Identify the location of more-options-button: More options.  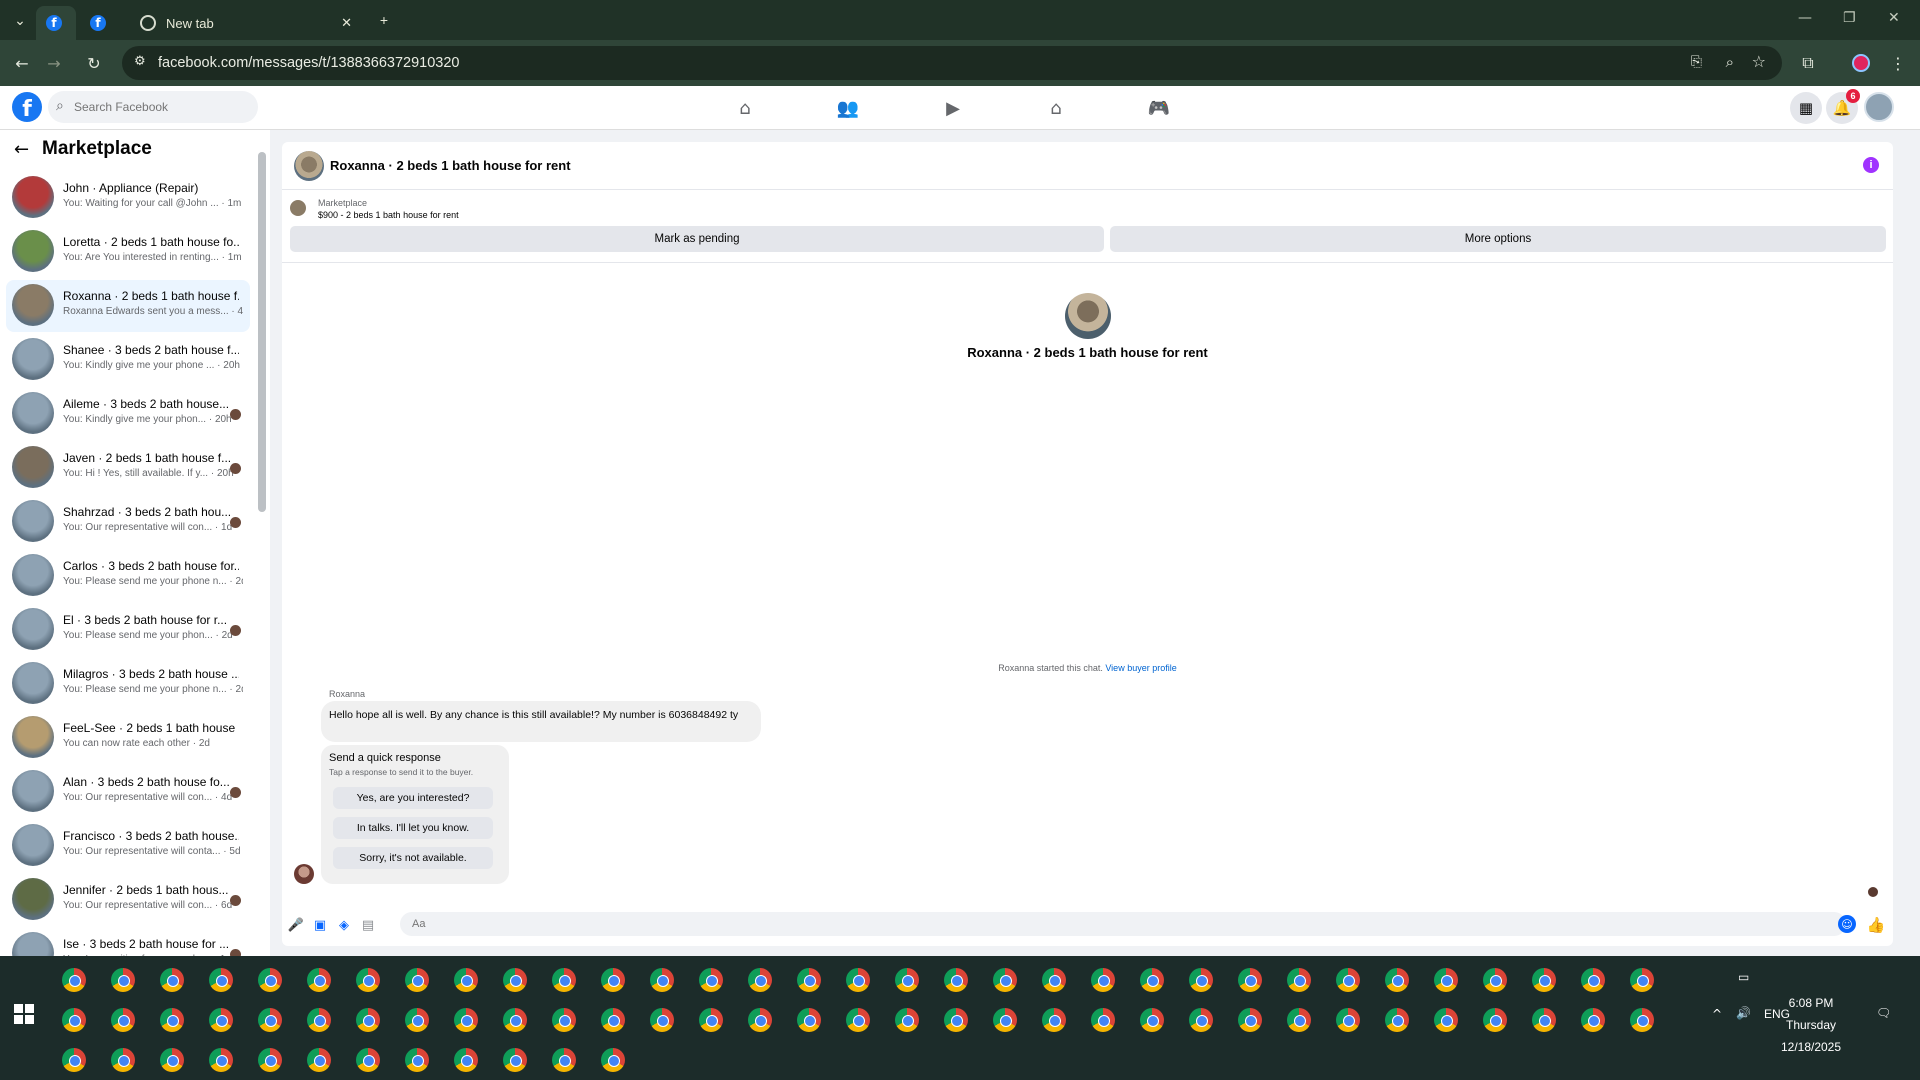
(1498, 239).